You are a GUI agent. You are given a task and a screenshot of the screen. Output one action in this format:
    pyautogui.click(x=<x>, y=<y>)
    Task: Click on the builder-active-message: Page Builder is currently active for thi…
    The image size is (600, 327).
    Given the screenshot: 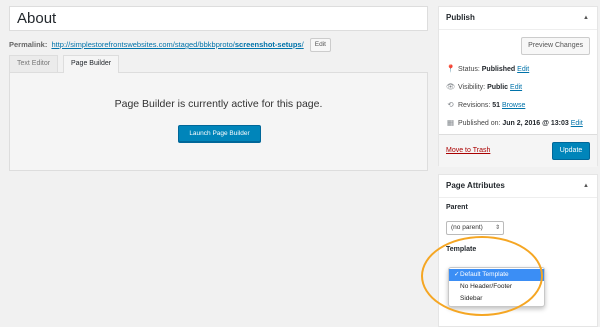 What is the action you would take?
    pyautogui.click(x=218, y=104)
    